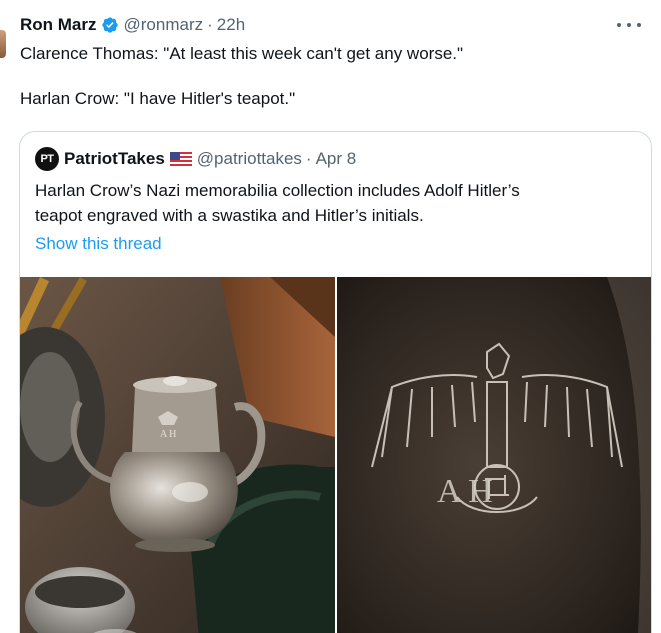  I want to click on us-flag-icon, so click(180, 159).